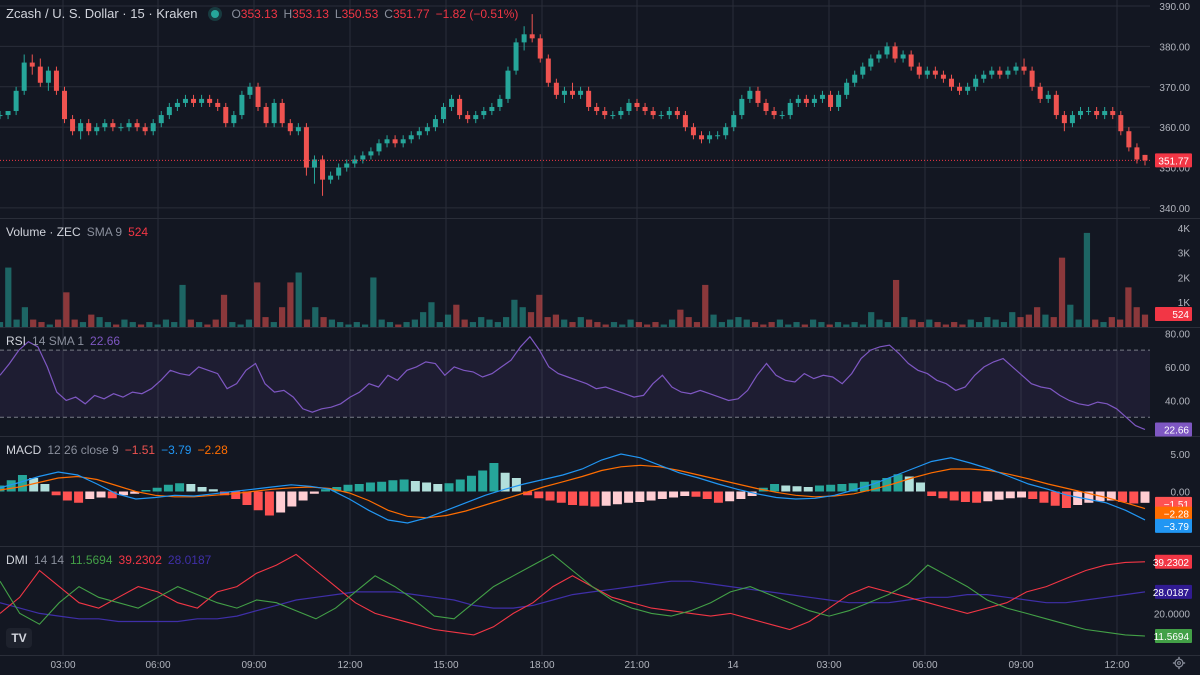 This screenshot has height=675, width=1200. Describe the element at coordinates (117, 450) in the screenshot. I see `macd-legend: MACD 12 26 close 9 −1.51 −3.79 −2.28` at that location.